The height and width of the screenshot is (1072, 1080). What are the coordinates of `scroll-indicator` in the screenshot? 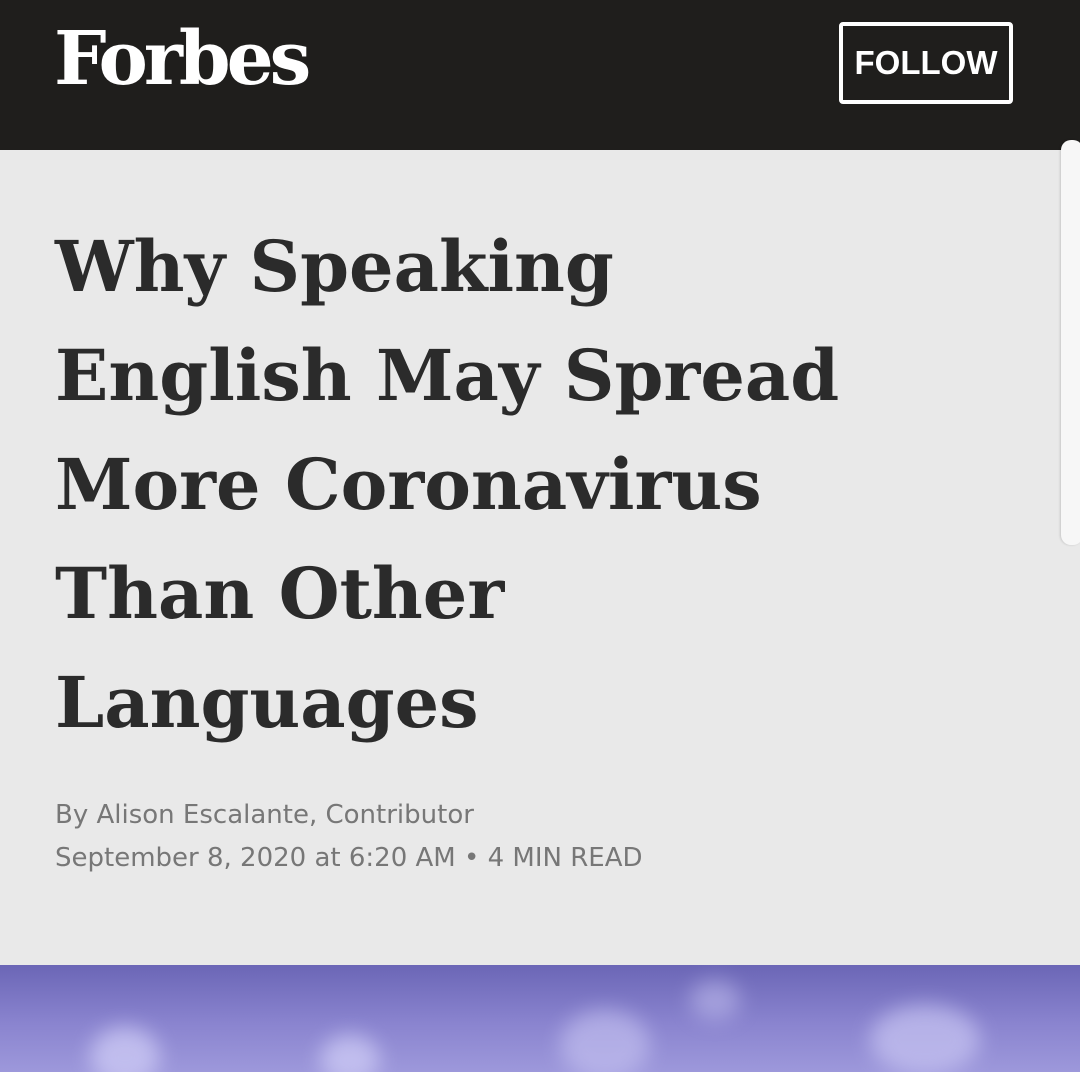 It's located at (1070, 342).